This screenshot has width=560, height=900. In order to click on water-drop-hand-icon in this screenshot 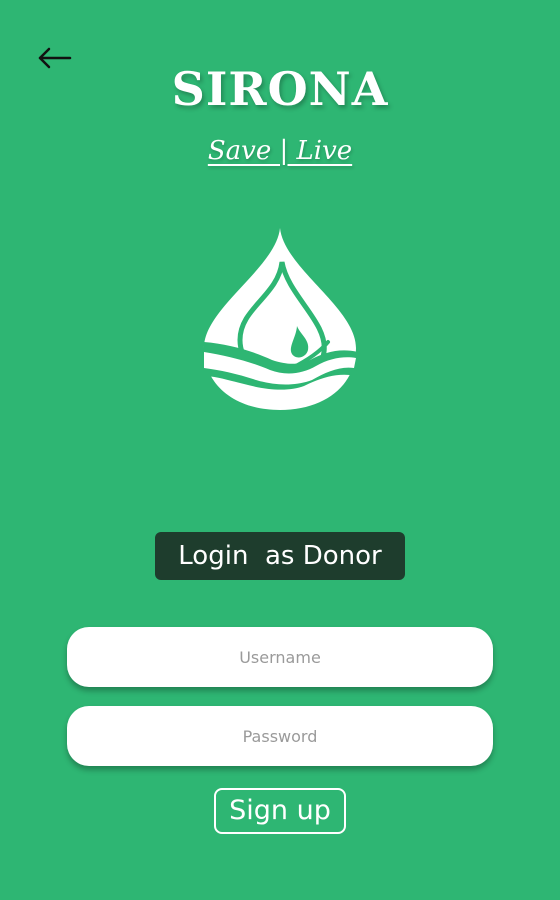, I will do `click(281, 319)`.